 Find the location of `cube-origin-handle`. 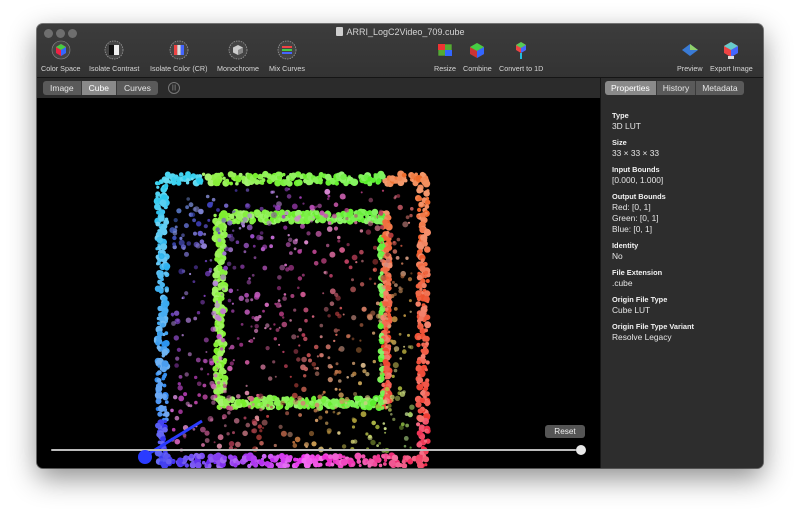

cube-origin-handle is located at coordinates (145, 457).